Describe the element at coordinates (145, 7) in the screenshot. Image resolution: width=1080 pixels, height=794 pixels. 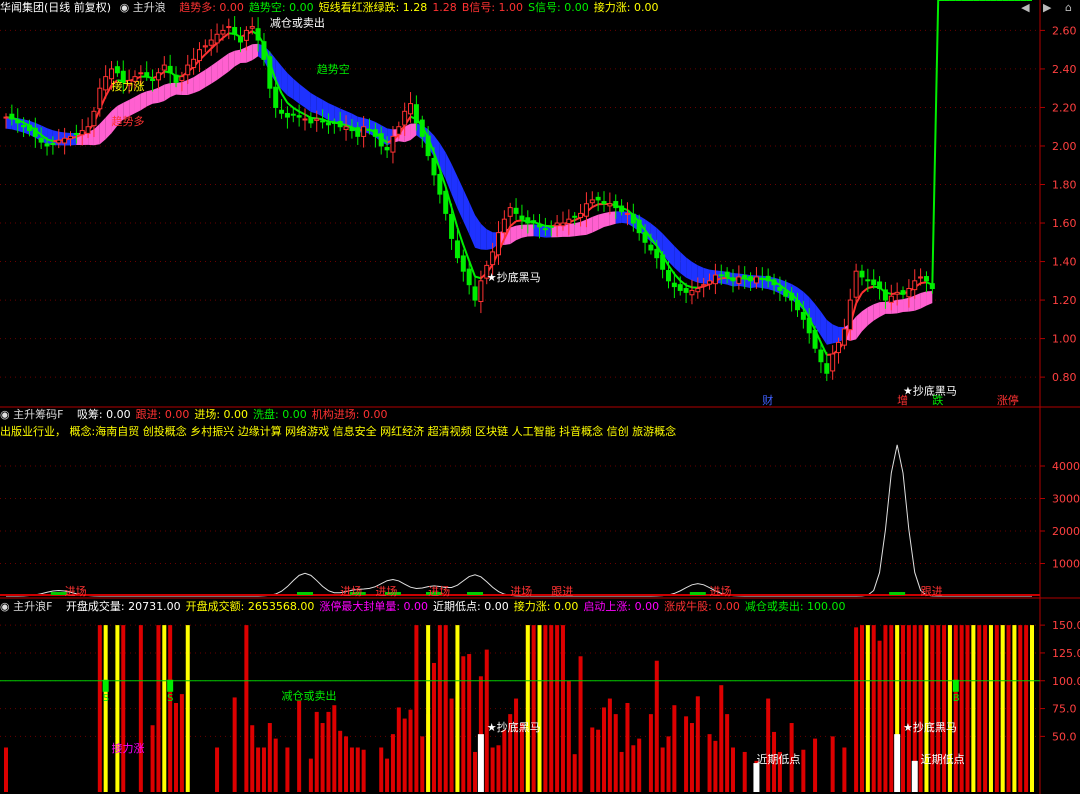
I see `pane1-indicator-name: ◉ 主升浪` at that location.